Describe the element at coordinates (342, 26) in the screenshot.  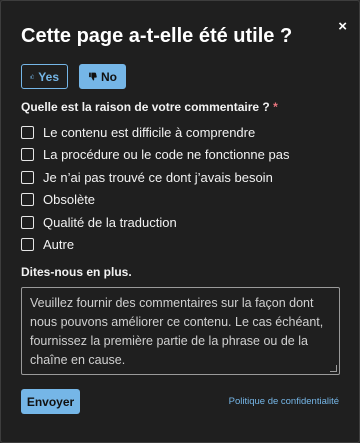
I see `close-icon: ×` at that location.